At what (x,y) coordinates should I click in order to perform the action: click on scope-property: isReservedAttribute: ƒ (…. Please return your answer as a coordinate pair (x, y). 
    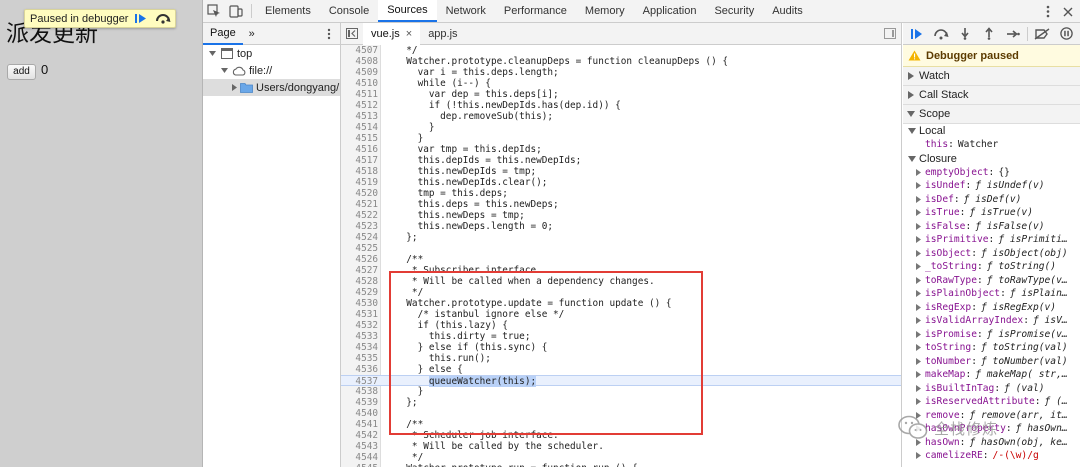
    Looking at the image, I should click on (991, 402).